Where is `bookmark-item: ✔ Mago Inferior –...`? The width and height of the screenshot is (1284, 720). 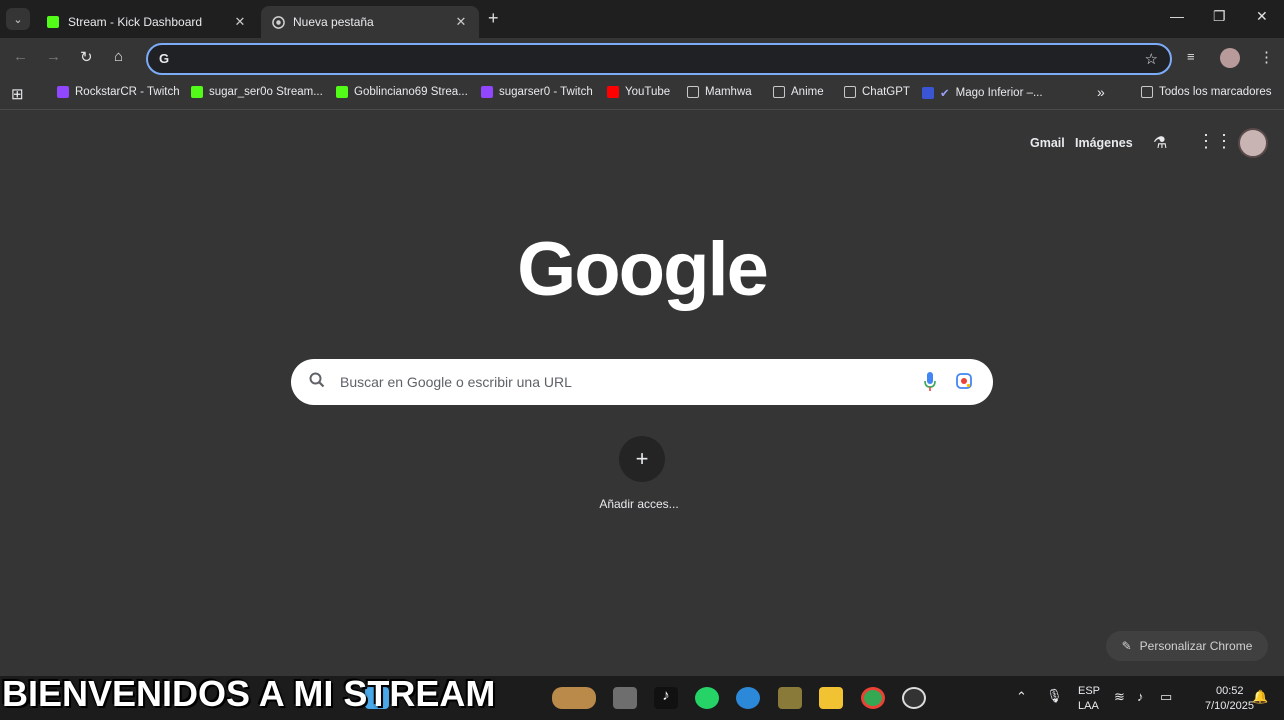
bookmark-item: ✔ Mago Inferior –... is located at coordinates (982, 93).